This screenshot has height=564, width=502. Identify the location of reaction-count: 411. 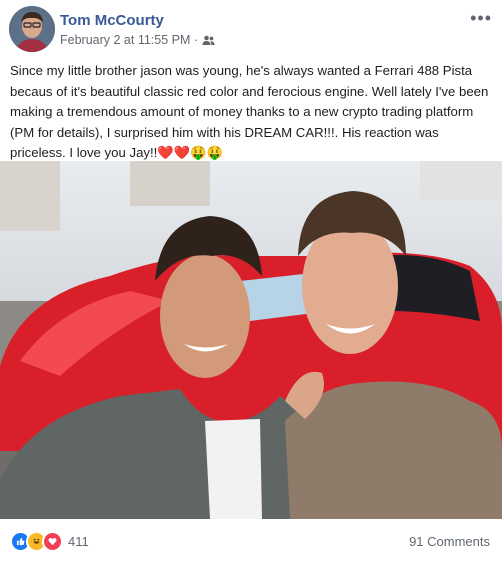
(78, 541).